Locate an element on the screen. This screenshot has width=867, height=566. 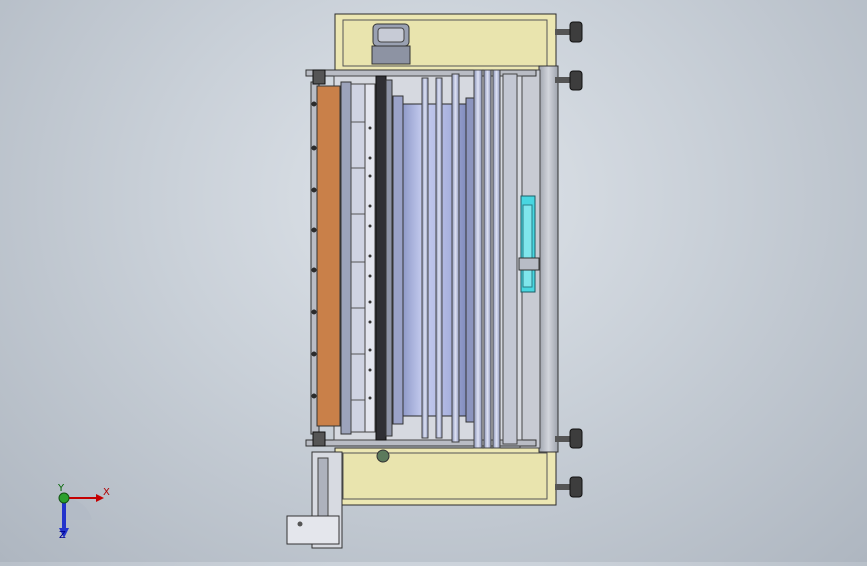
dark-pressure-bar is located at coordinates (381, 258).